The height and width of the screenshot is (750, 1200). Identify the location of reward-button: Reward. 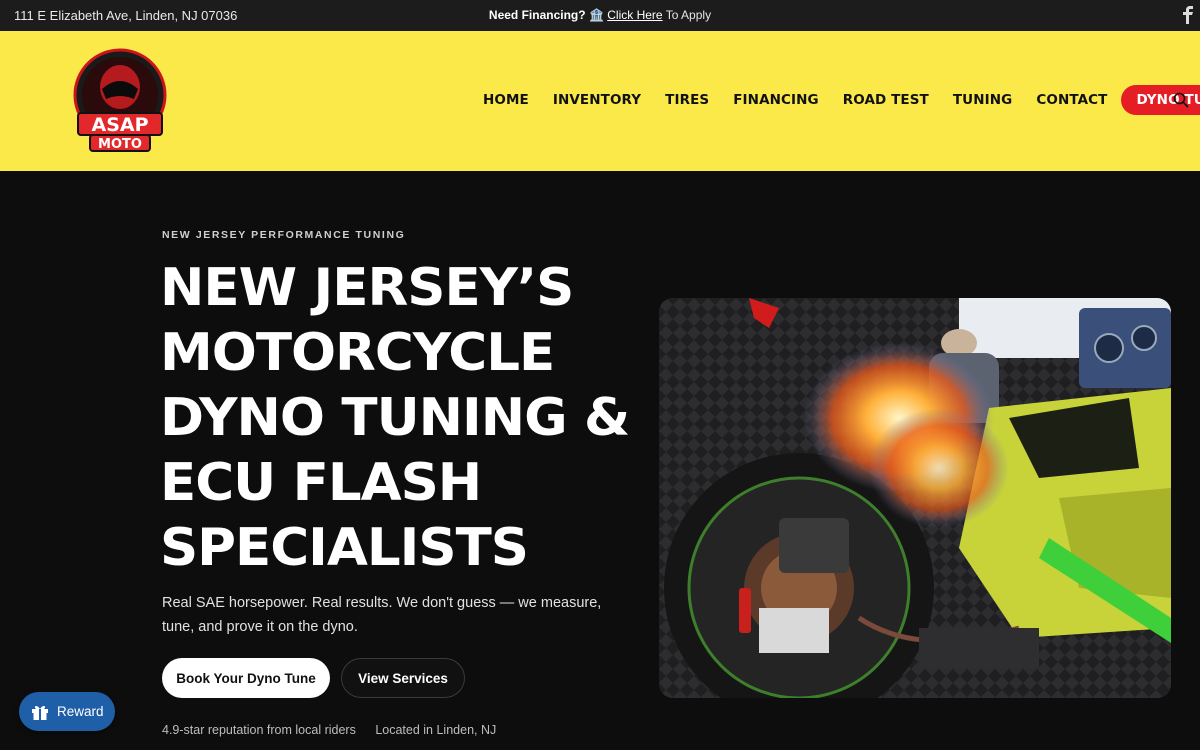
(67, 711).